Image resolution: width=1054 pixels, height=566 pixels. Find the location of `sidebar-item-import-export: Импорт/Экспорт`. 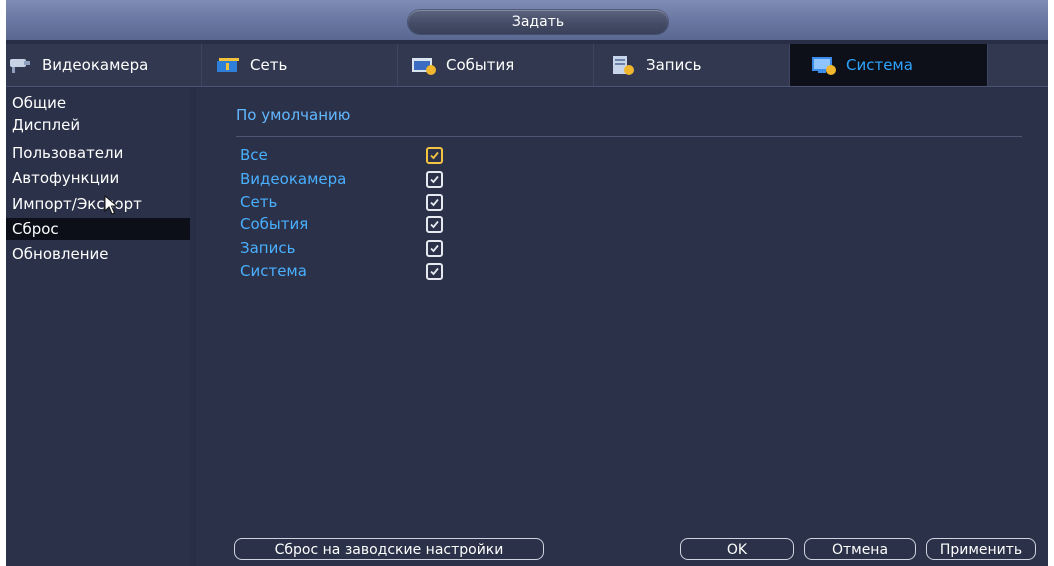

sidebar-item-import-export: Импорт/Экспорт is located at coordinates (98, 204).